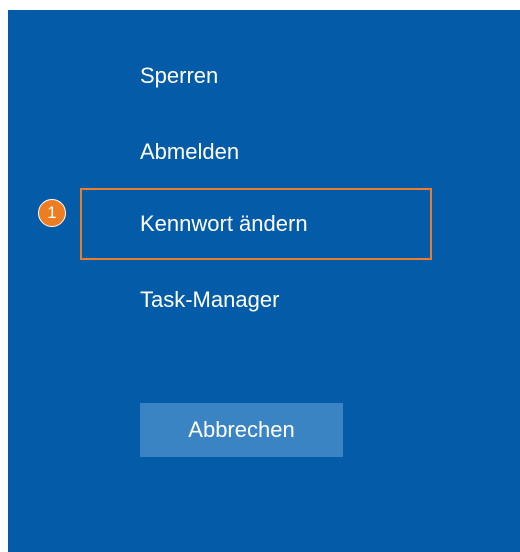 Image resolution: width=520 pixels, height=552 pixels. What do you see at coordinates (224, 224) in the screenshot?
I see `menu-item-change-password: Kennwort ändern` at bounding box center [224, 224].